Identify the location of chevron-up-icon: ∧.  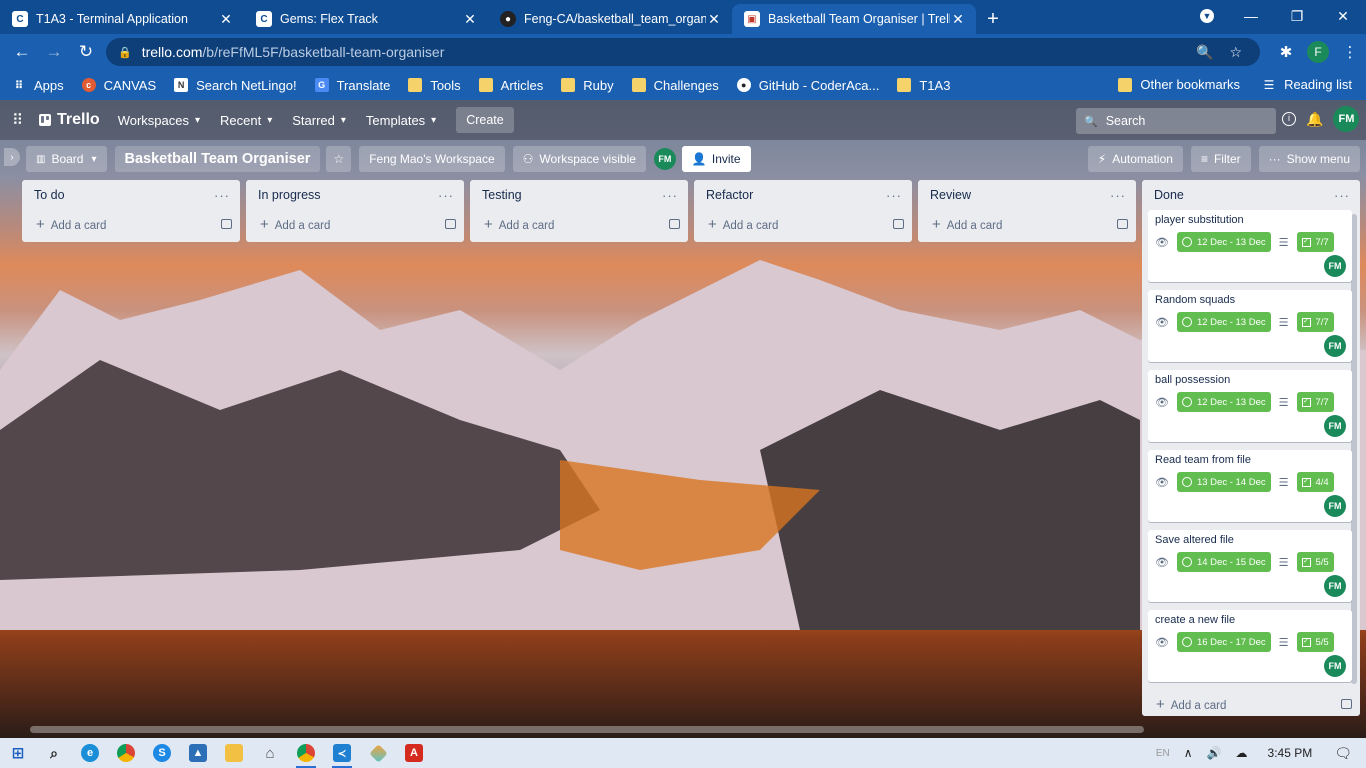
(1188, 753).